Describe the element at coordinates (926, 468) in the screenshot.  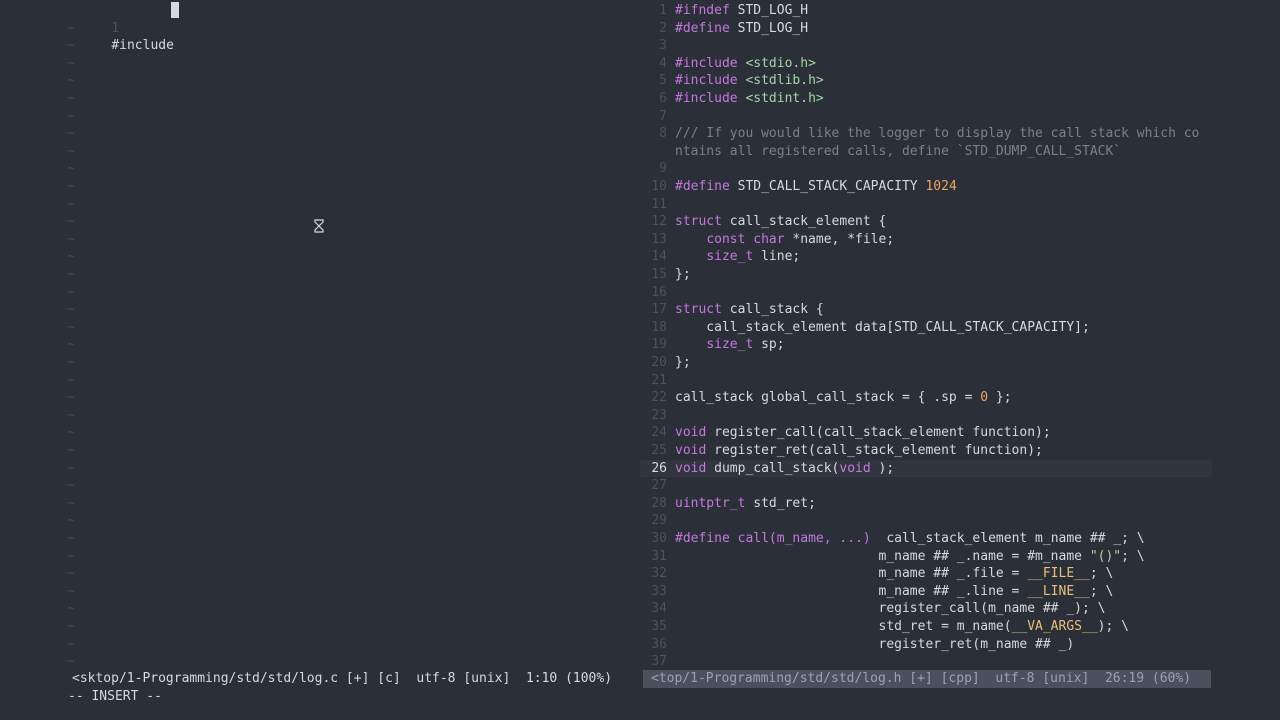
I see `code-line: 26 void dump_call_stack(void );` at that location.